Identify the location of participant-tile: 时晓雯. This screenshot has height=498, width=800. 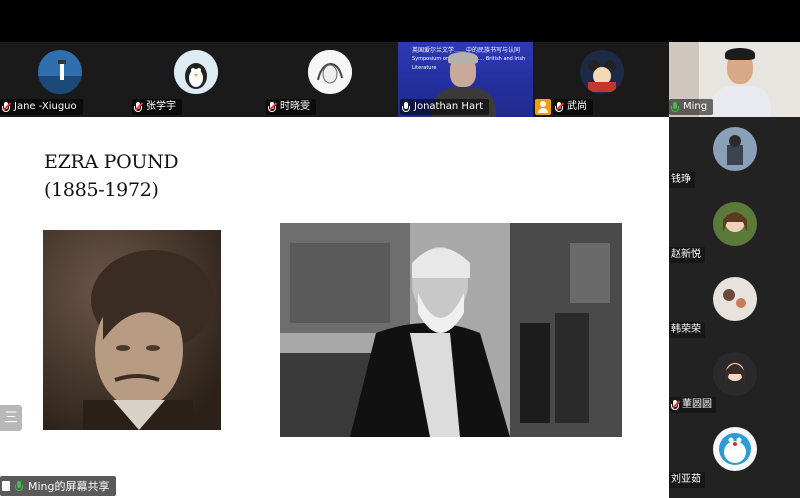
(331, 79).